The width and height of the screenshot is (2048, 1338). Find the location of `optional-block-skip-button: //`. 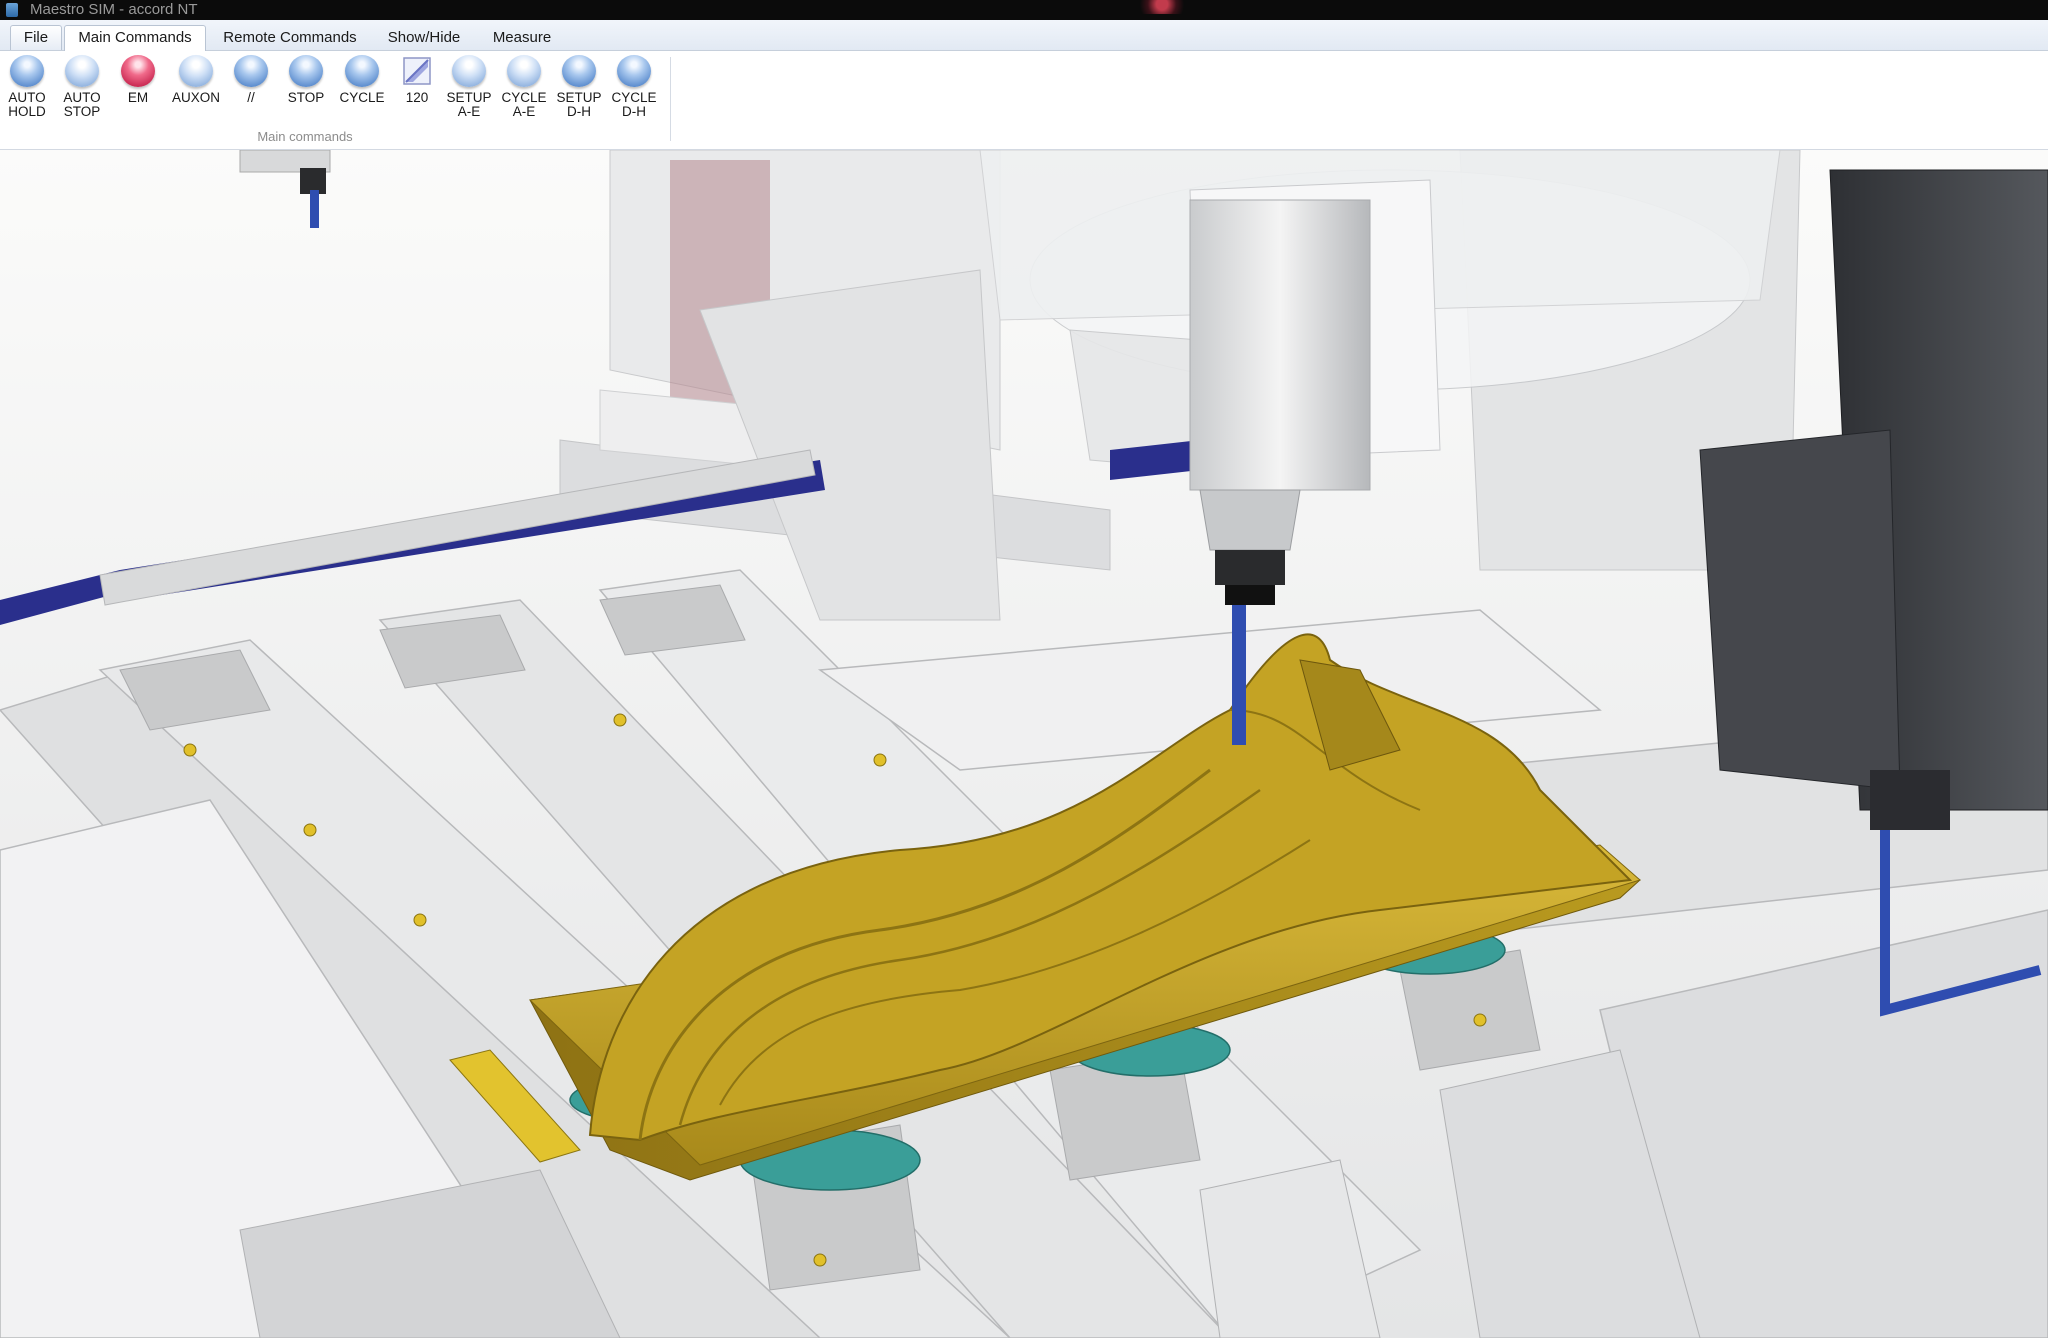

optional-block-skip-button: // is located at coordinates (251, 80).